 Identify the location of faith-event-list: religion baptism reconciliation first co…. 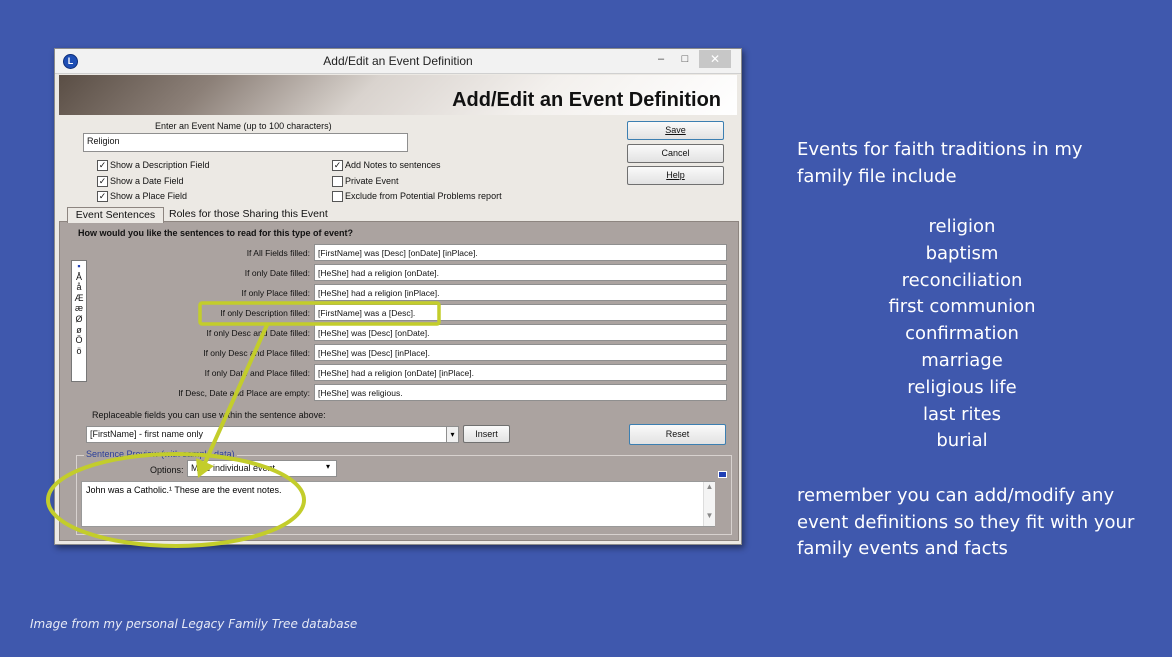
(962, 334).